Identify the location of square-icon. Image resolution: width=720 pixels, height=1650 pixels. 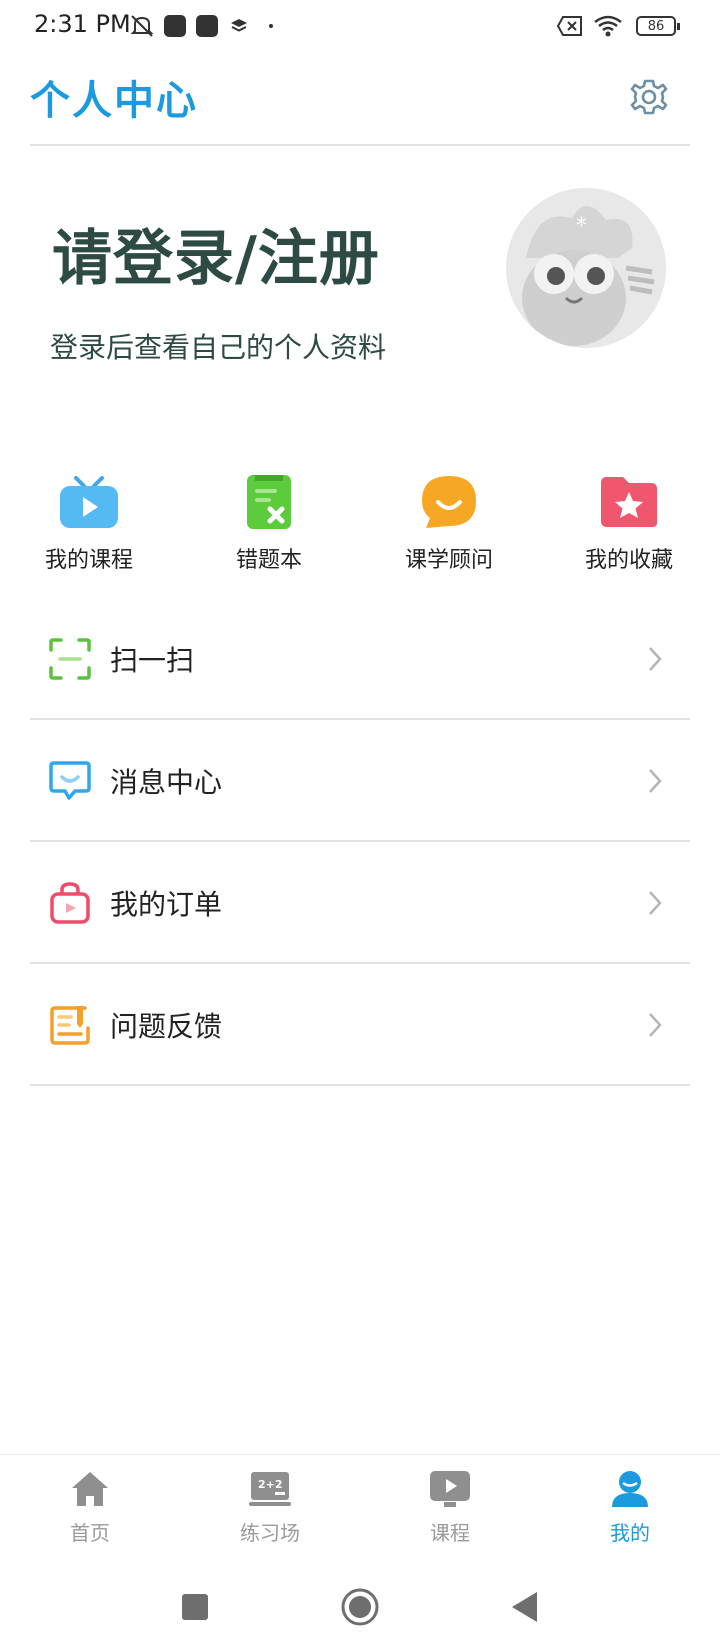
(195, 1607).